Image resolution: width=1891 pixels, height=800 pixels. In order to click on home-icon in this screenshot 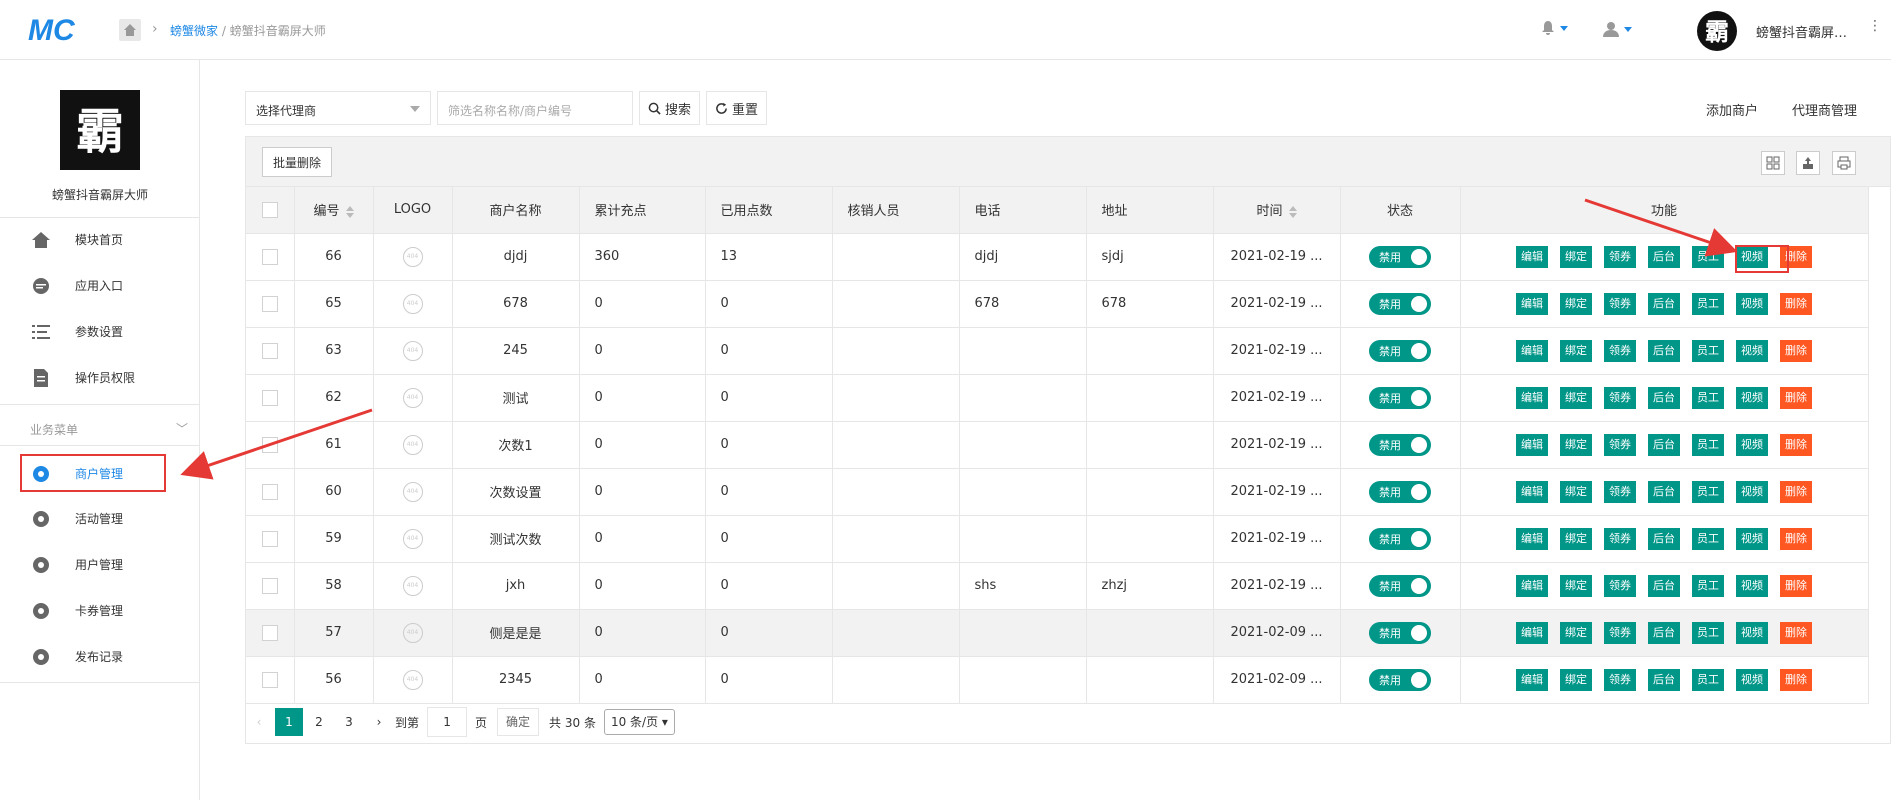, I will do `click(130, 30)`.